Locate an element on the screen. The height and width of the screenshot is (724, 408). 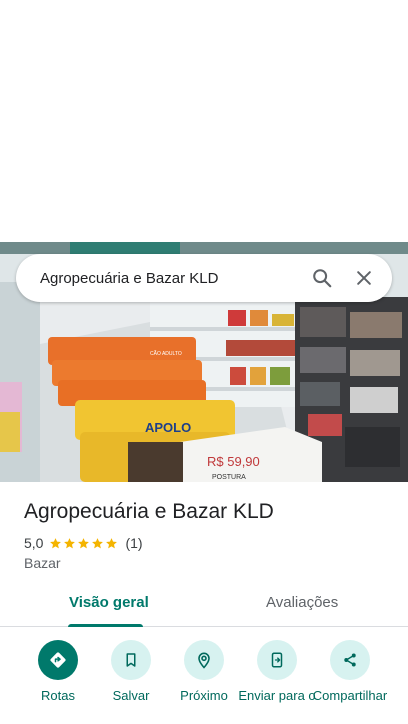
tab-bar: Visão geral Avaliações is located at coordinates (204, 605).